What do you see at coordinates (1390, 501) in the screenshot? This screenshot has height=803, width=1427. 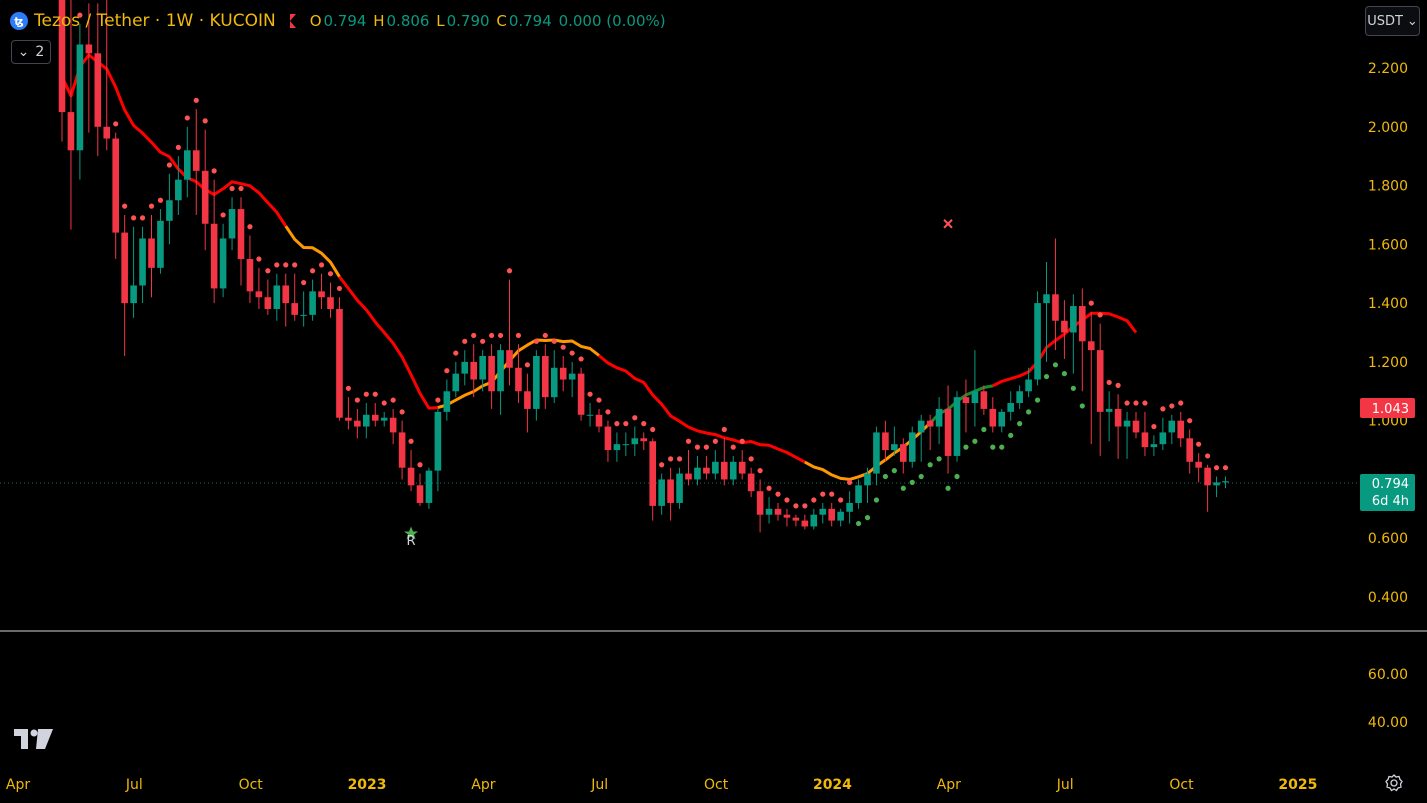 I see `countdown-label: 6d 4h` at bounding box center [1390, 501].